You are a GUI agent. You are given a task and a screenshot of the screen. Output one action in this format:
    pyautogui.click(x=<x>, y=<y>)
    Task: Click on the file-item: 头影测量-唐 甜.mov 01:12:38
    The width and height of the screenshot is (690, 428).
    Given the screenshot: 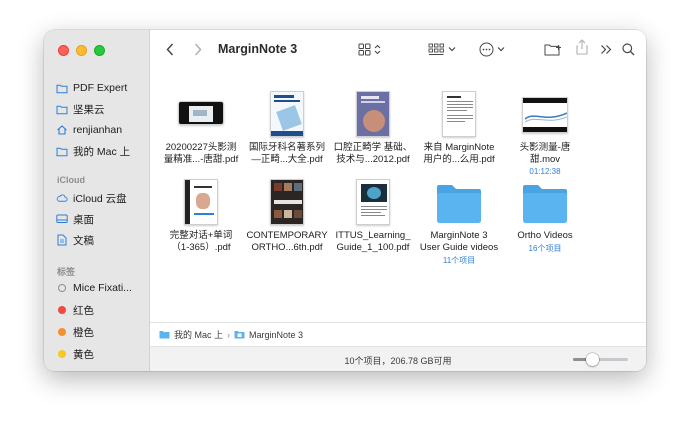 What is the action you would take?
    pyautogui.click(x=545, y=128)
    